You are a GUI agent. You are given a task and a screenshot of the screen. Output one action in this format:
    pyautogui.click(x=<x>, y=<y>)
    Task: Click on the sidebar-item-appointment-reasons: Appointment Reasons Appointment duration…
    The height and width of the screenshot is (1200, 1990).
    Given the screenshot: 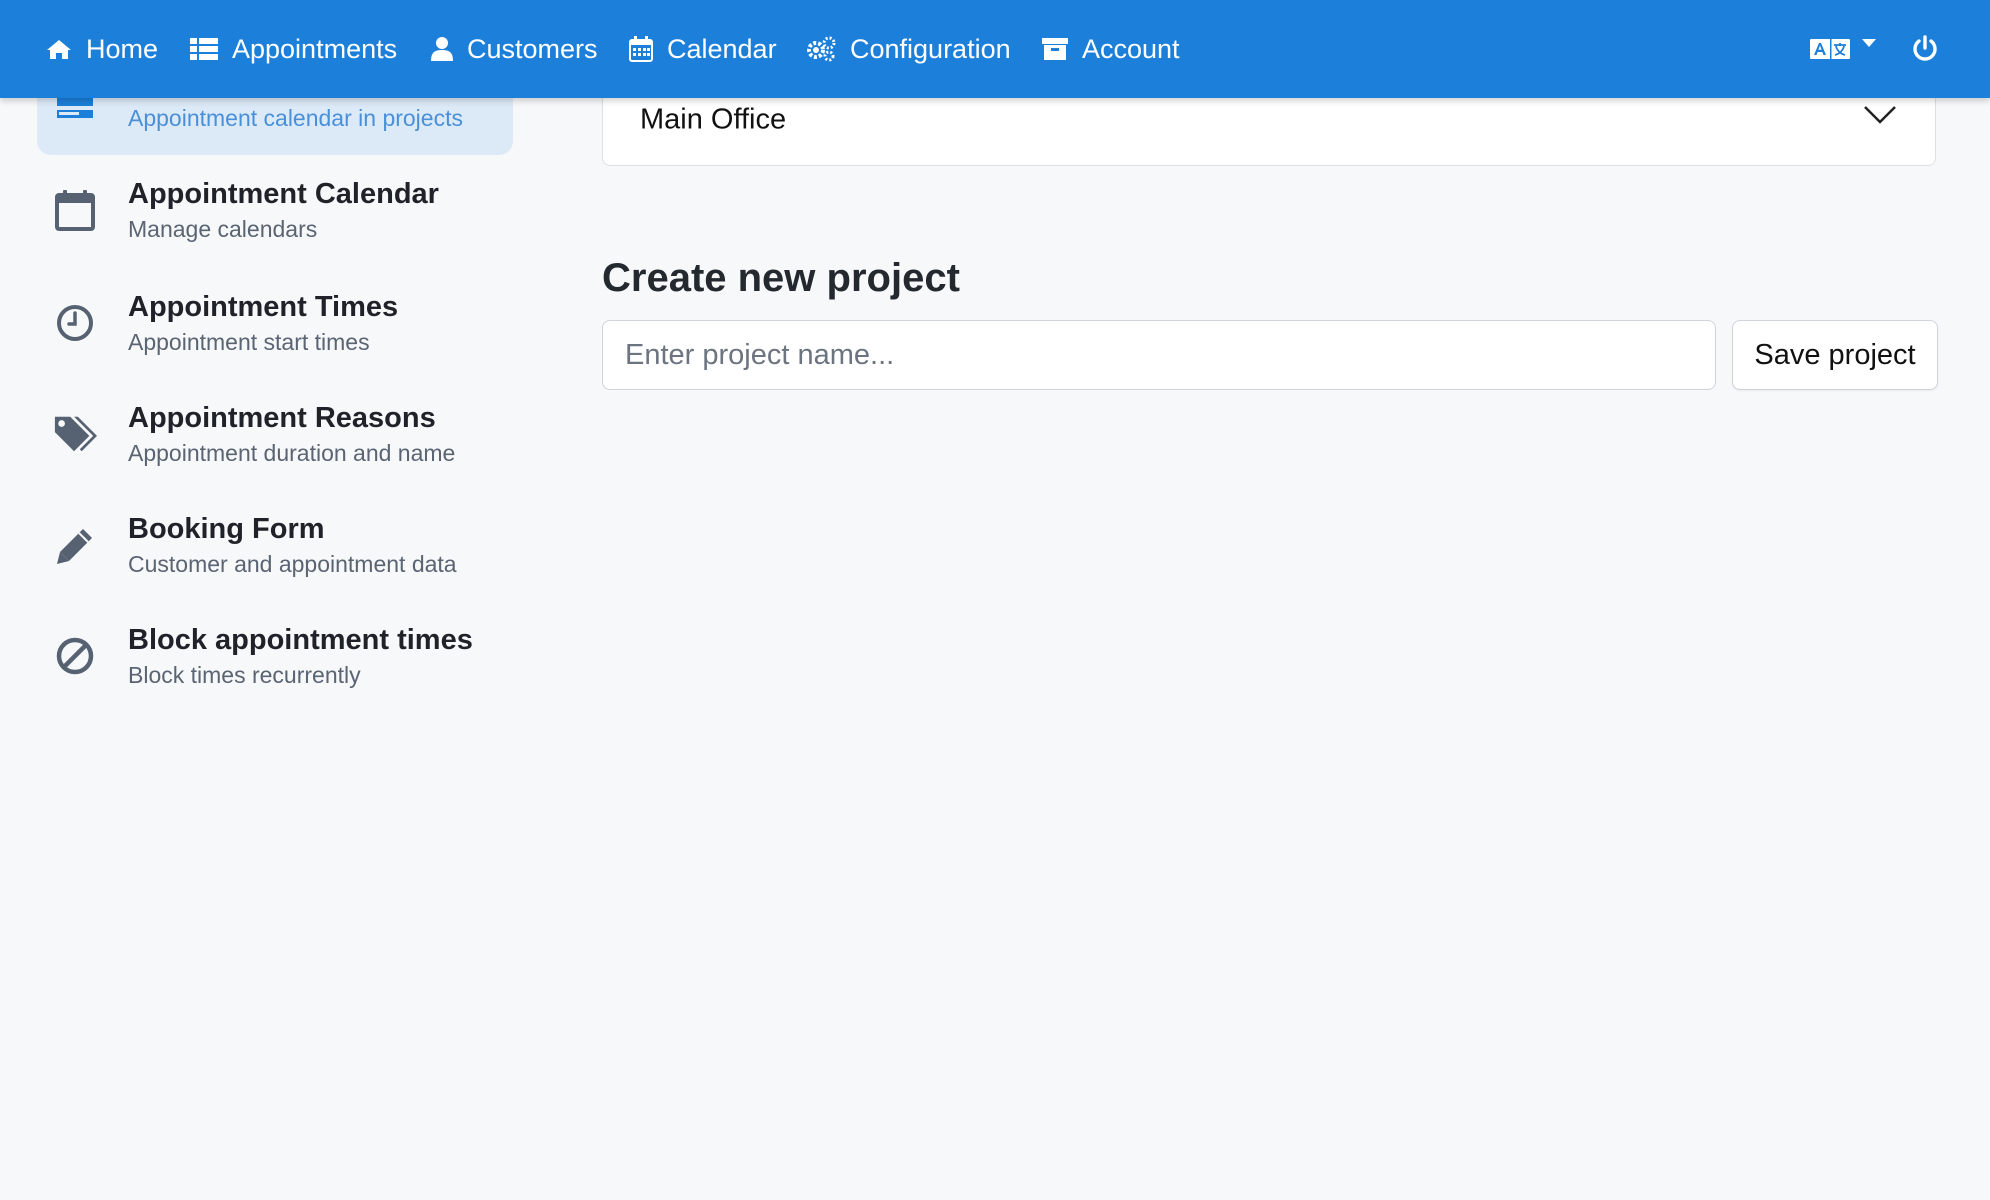 What is the action you would take?
    pyautogui.click(x=275, y=440)
    